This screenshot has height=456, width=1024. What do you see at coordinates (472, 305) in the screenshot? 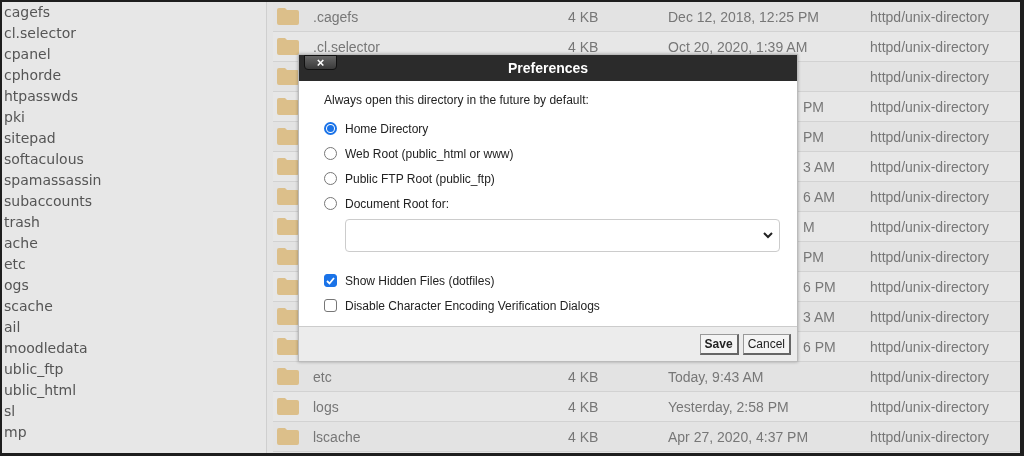
I see `checkbox-label: Disable Character Encoding Verification Dialogs` at bounding box center [472, 305].